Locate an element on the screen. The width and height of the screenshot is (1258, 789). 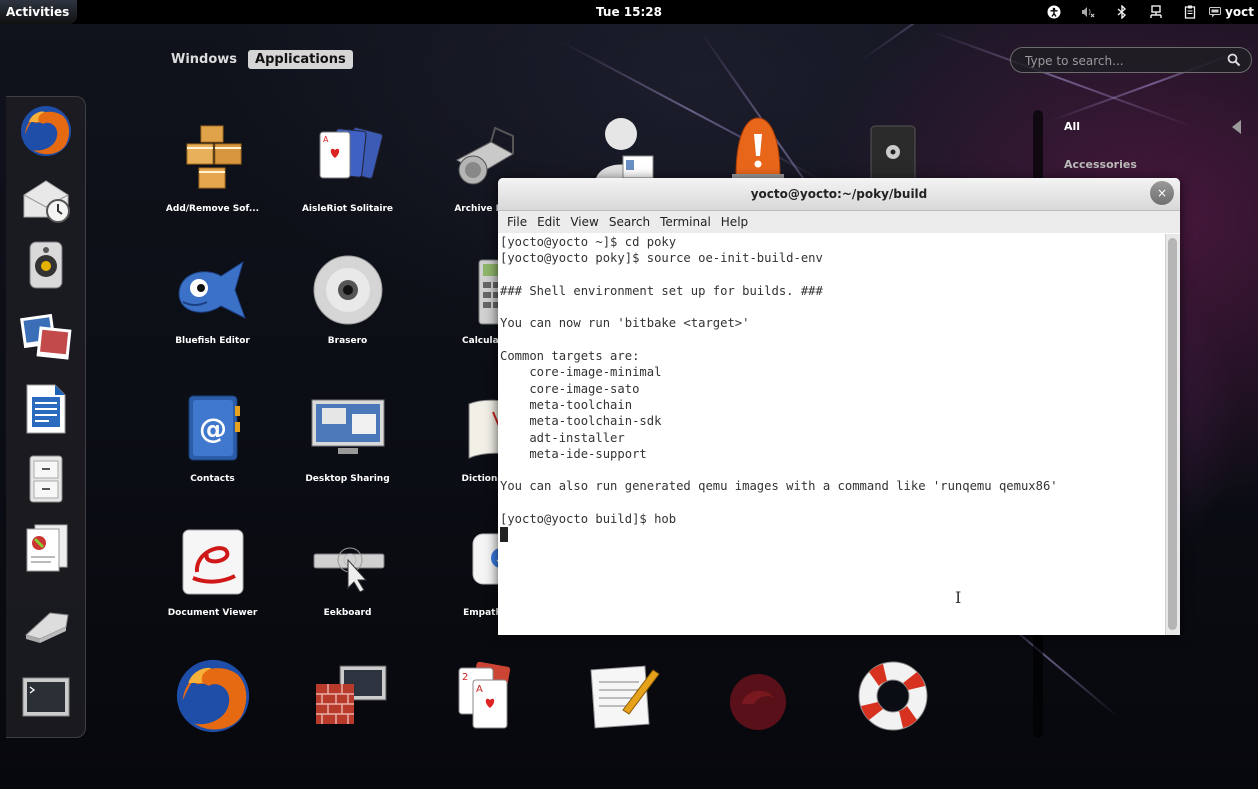
writer-icon is located at coordinates (46, 409).